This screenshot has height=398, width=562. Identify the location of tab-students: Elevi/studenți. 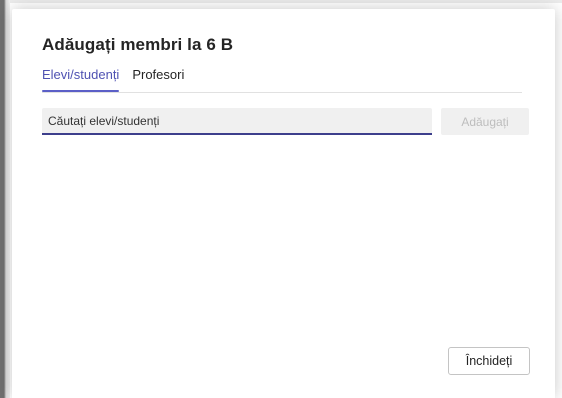
(81, 79).